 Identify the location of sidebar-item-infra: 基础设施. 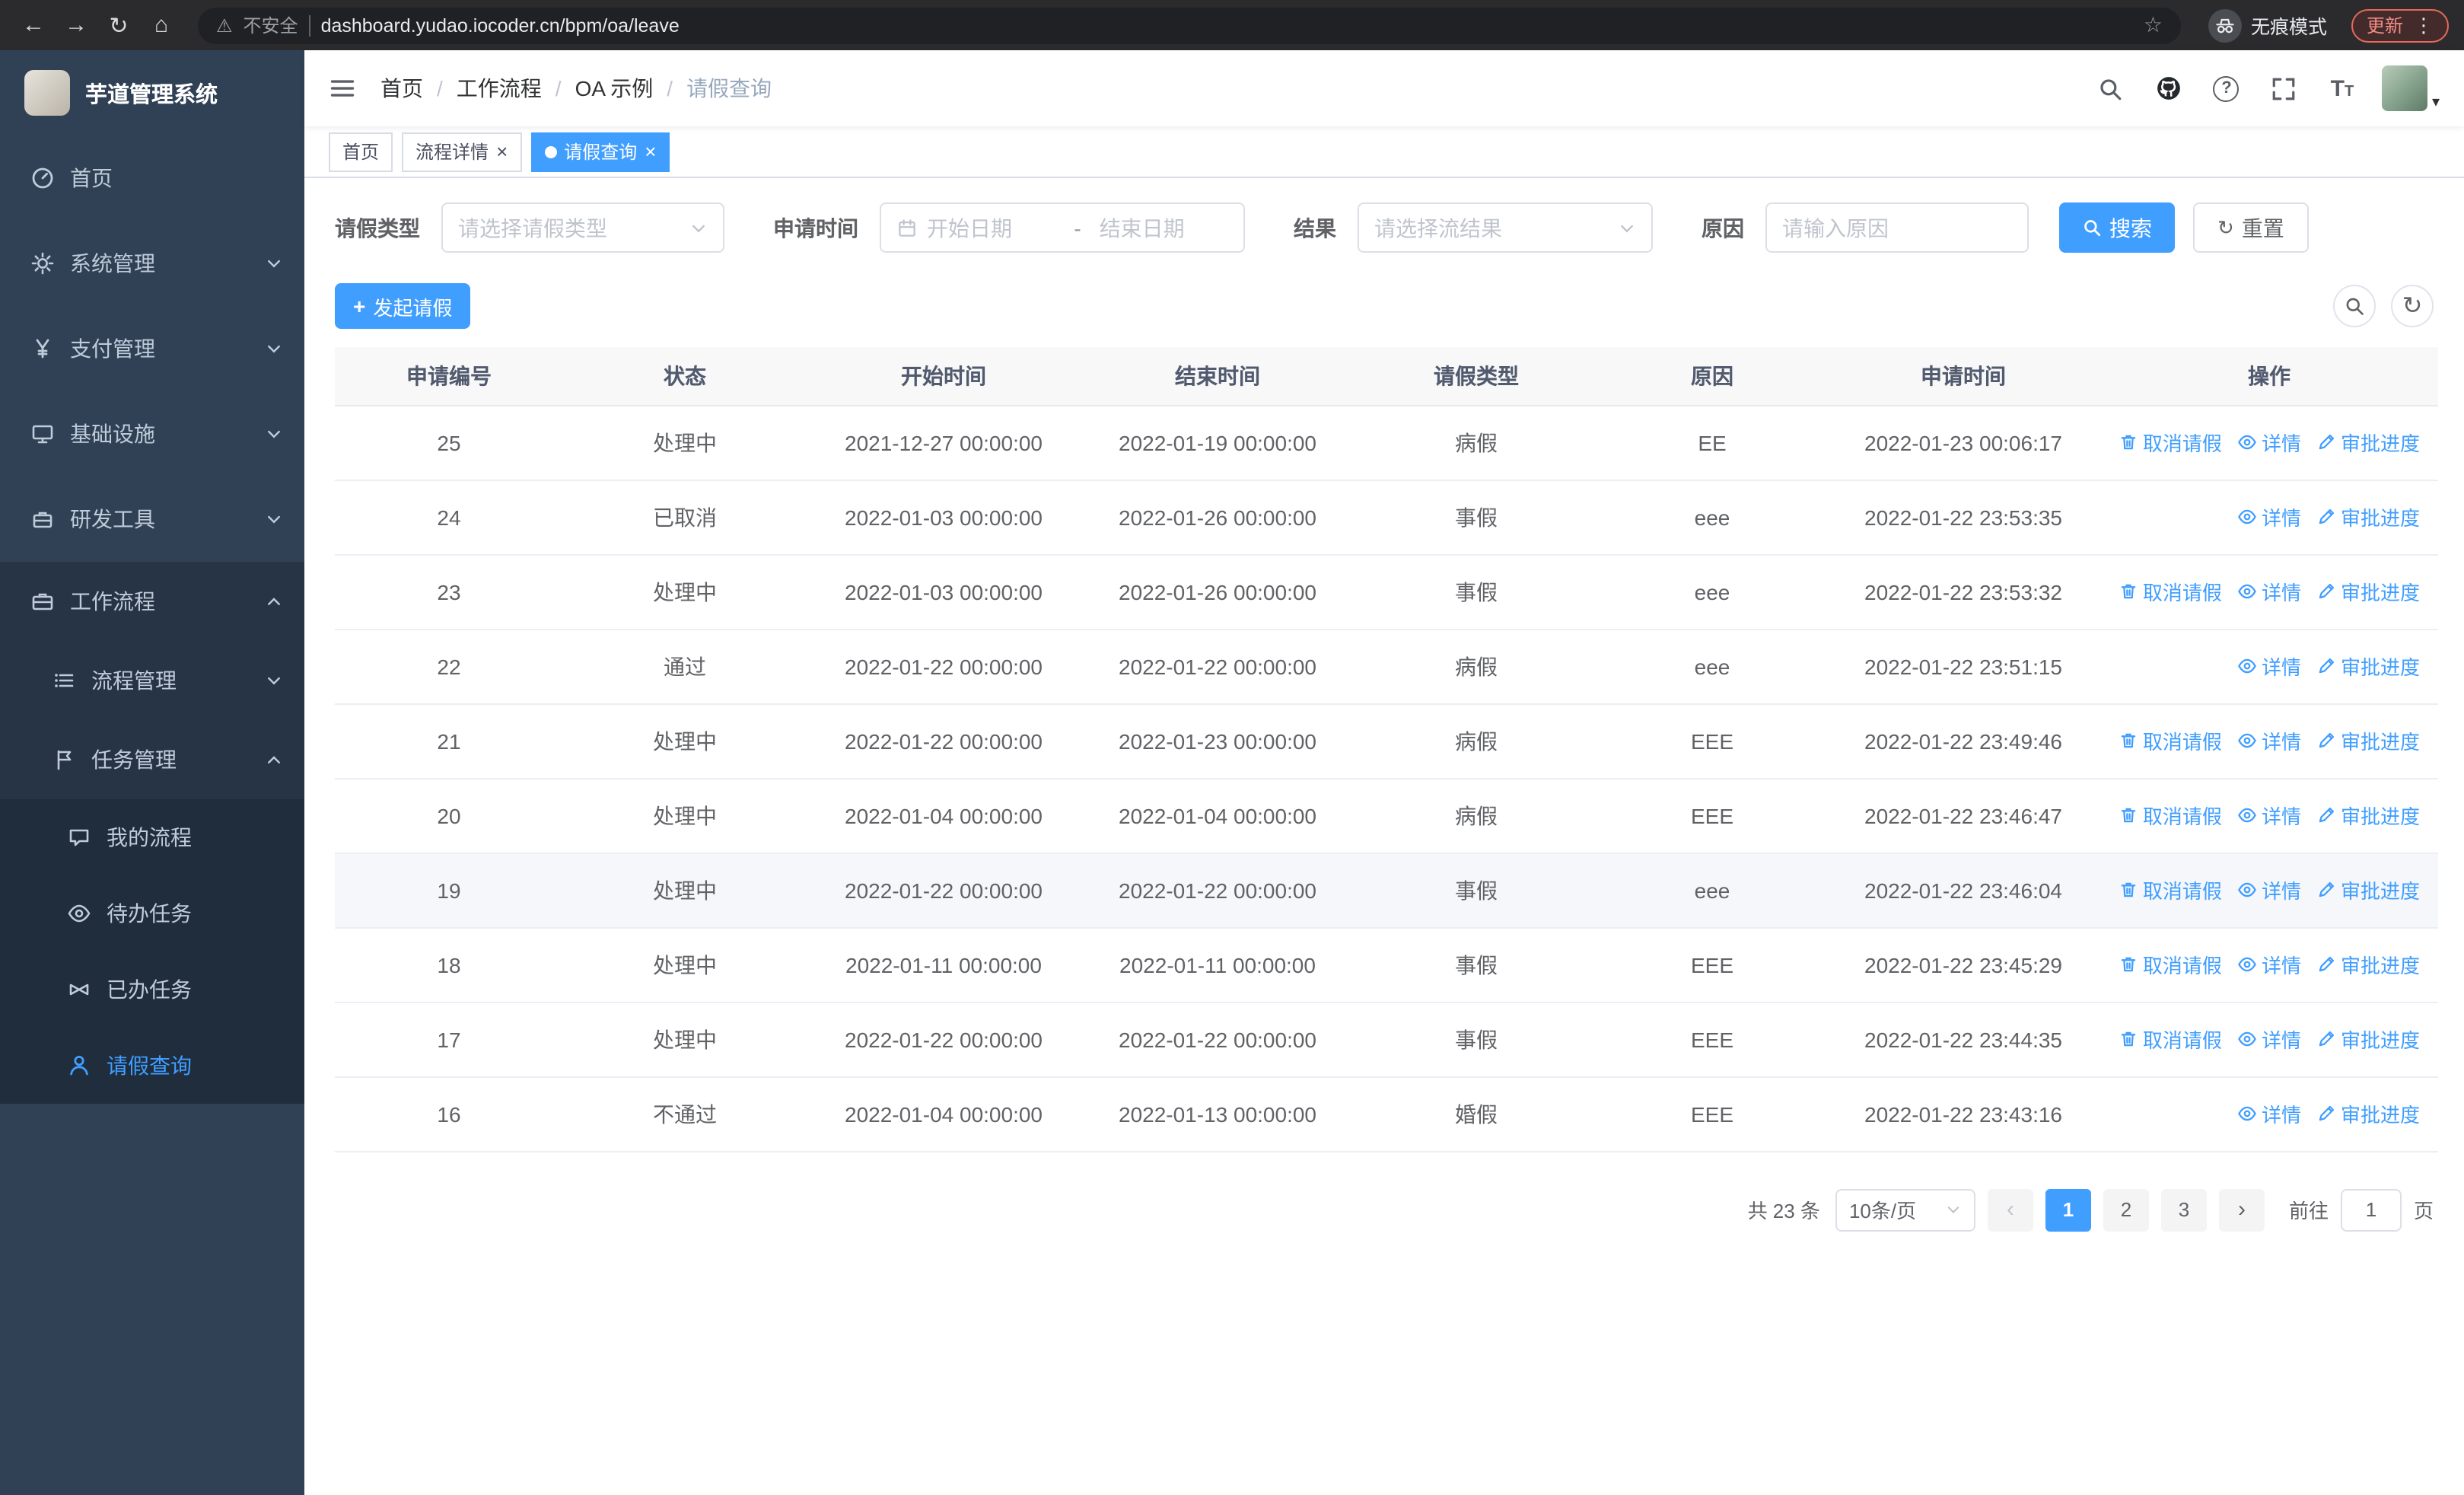
(152, 434).